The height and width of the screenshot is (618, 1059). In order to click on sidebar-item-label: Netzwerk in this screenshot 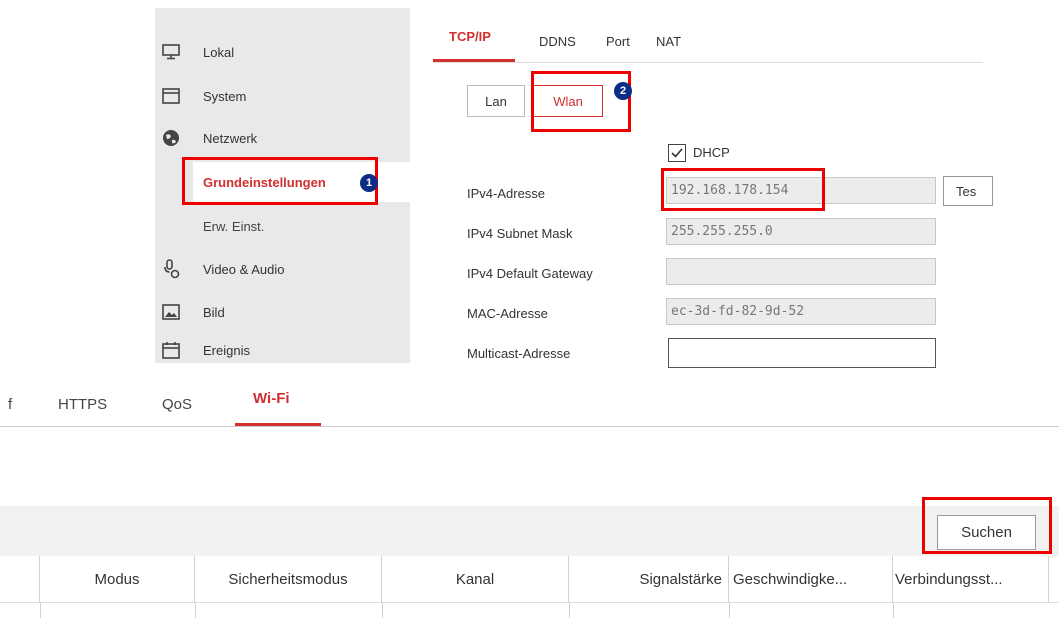, I will do `click(230, 138)`.